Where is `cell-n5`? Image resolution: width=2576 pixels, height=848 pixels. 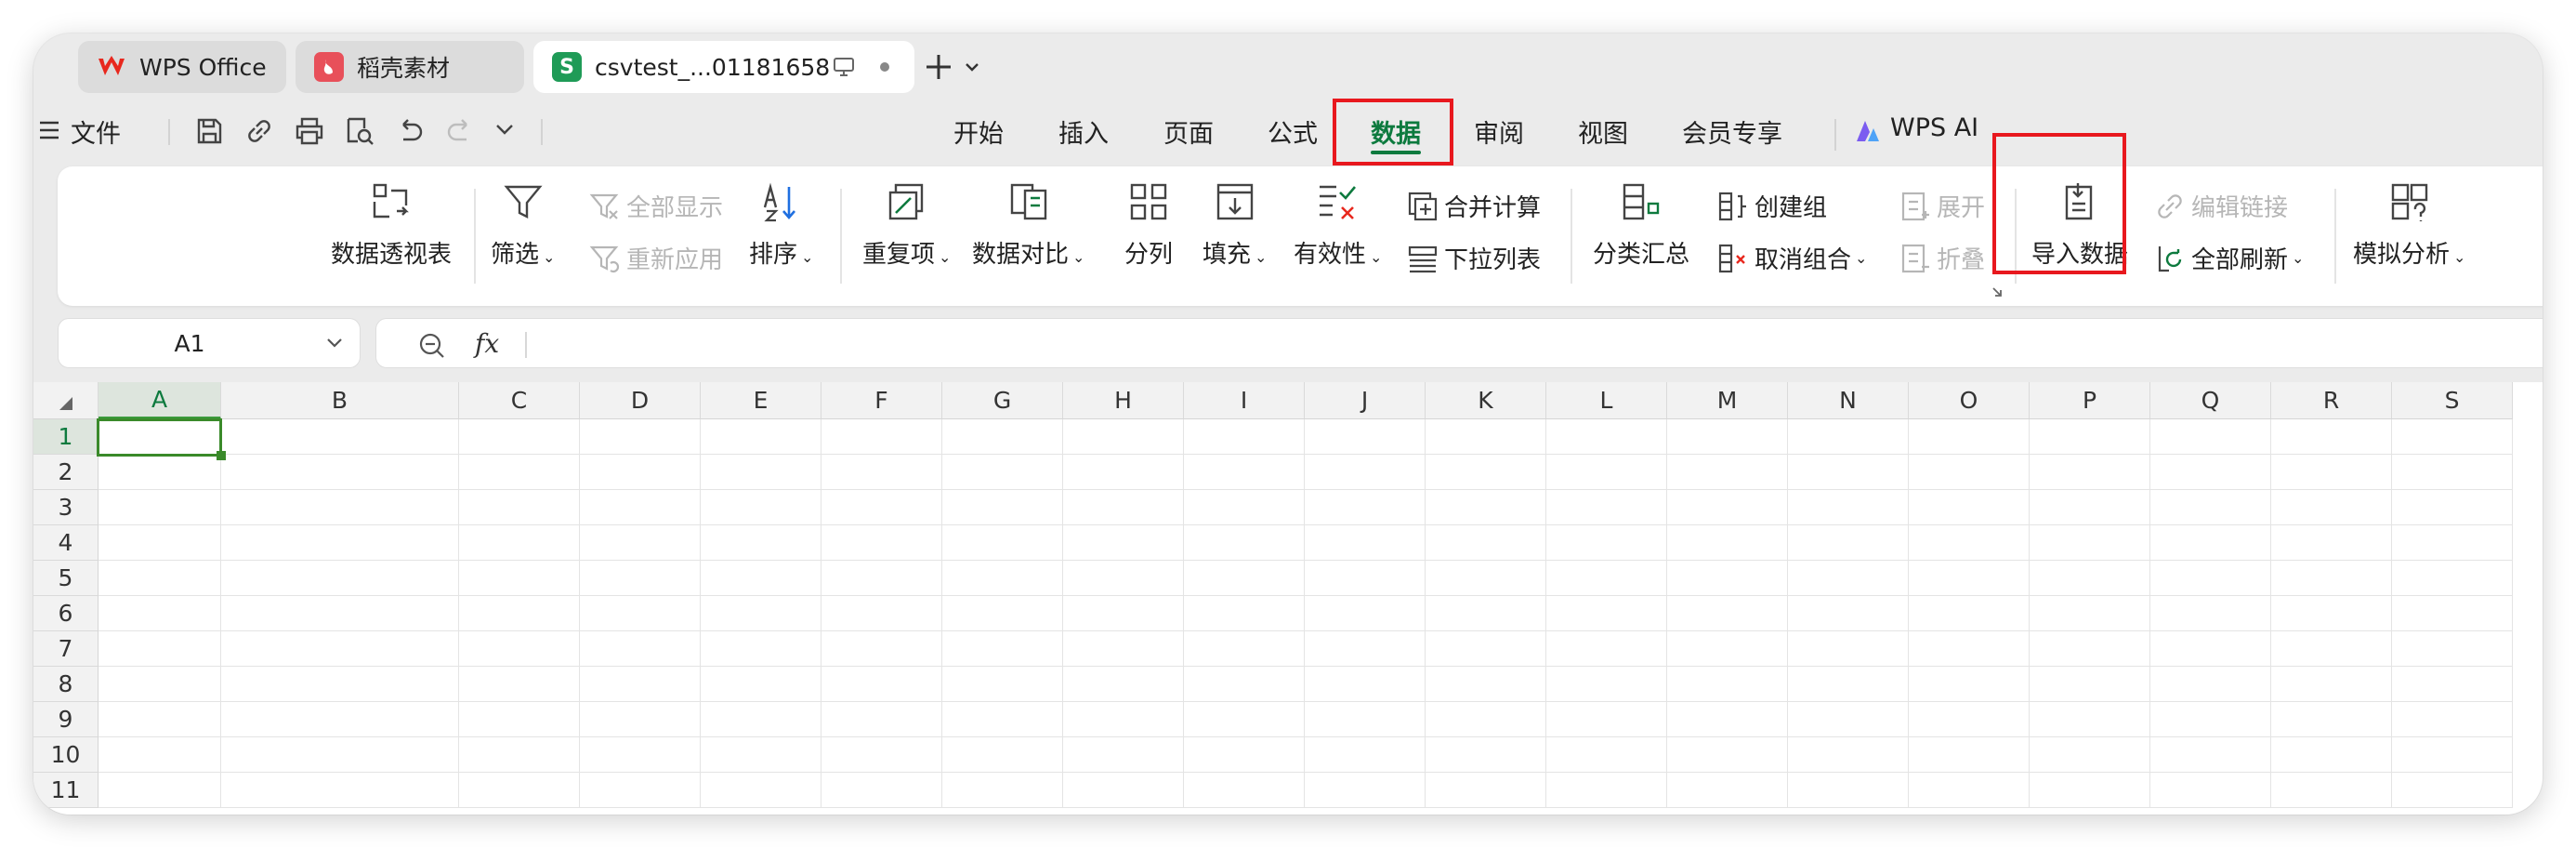 cell-n5 is located at coordinates (1848, 578).